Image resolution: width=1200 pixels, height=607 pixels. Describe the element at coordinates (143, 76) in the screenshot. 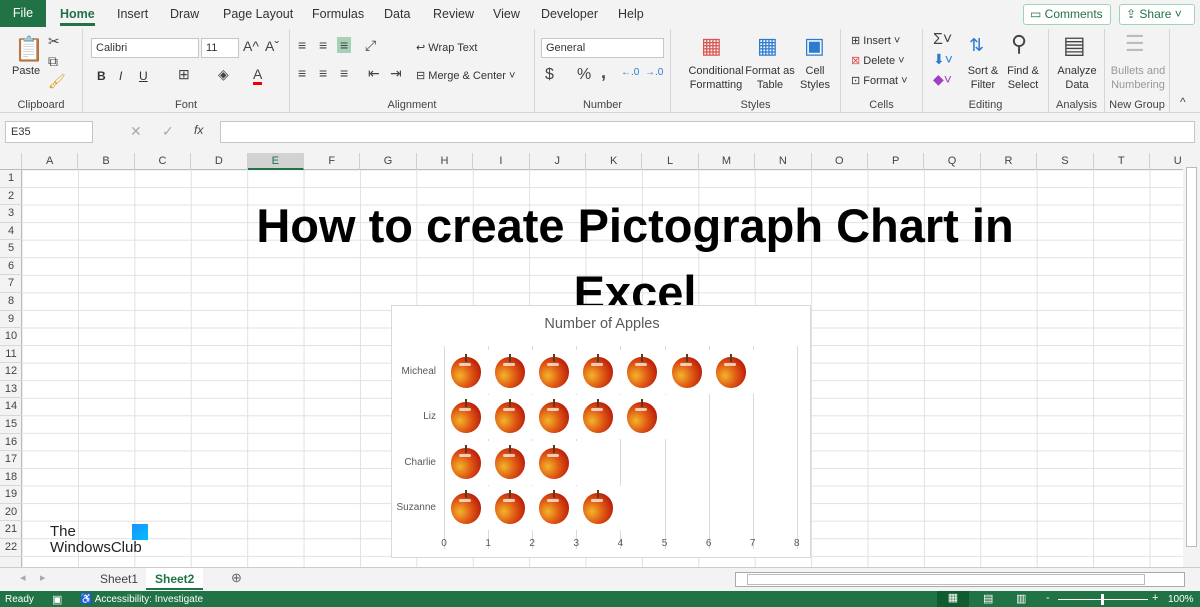

I see `underline-button: U` at that location.